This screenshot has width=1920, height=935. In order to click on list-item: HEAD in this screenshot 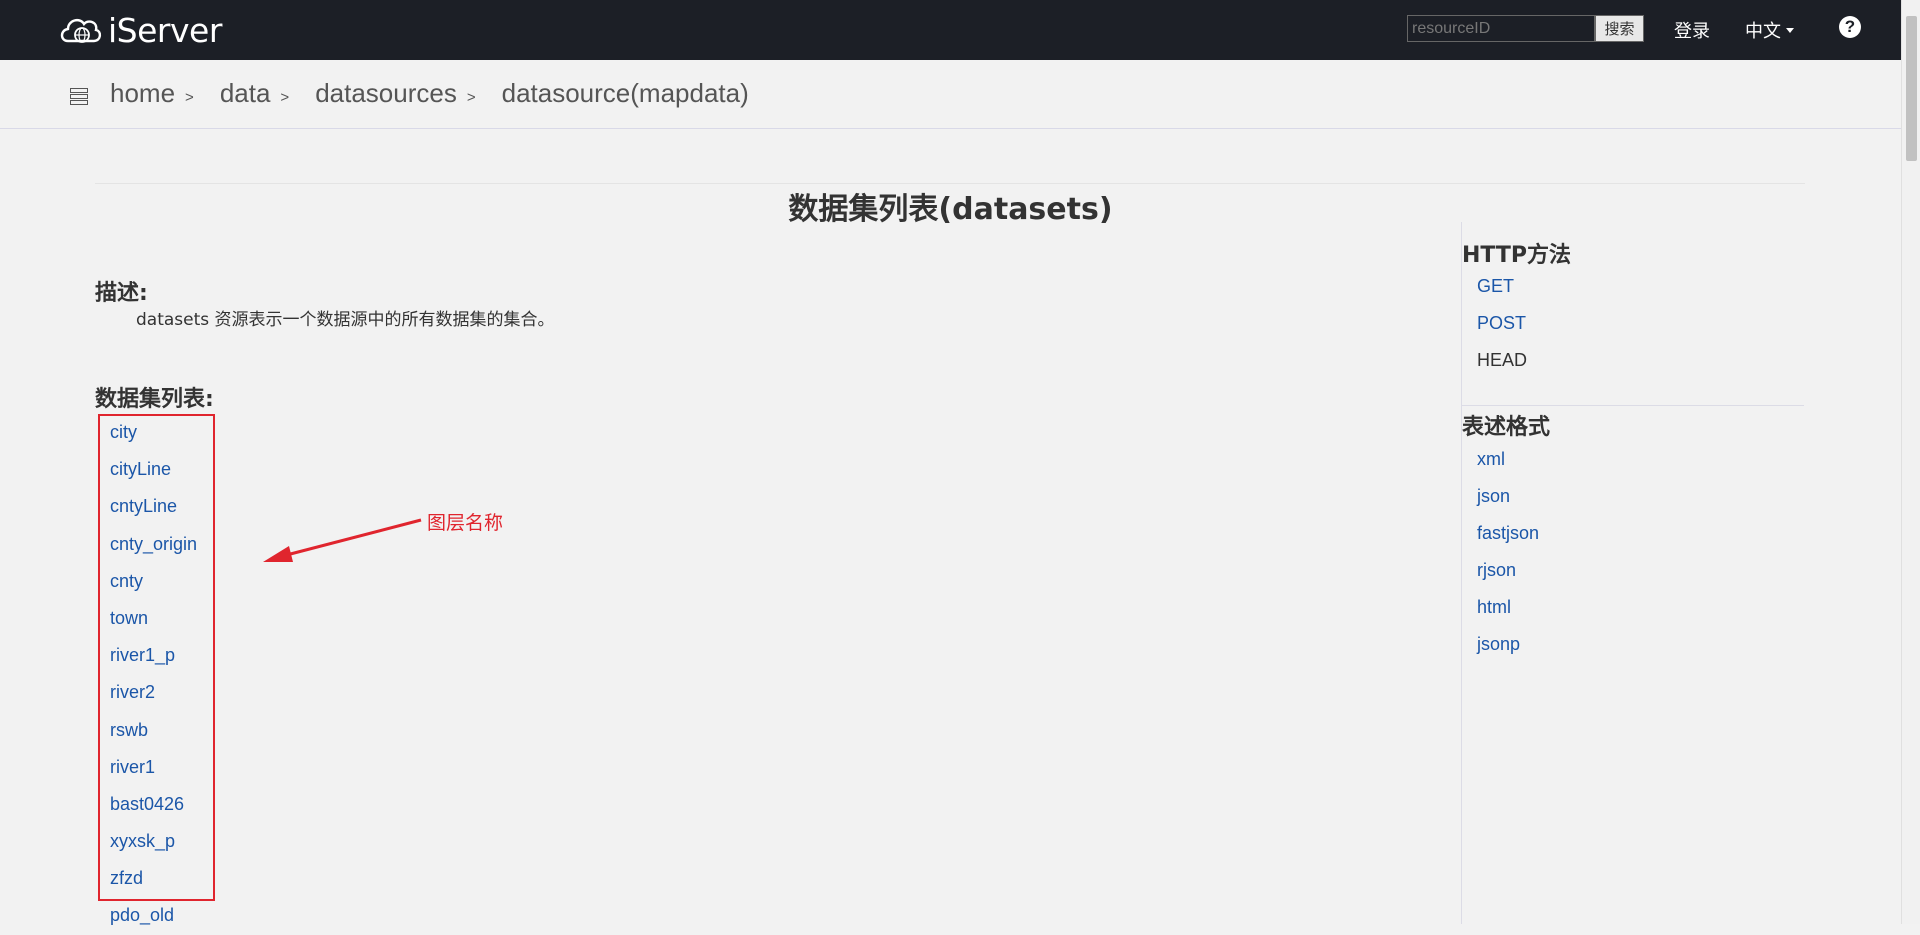, I will do `click(1502, 360)`.